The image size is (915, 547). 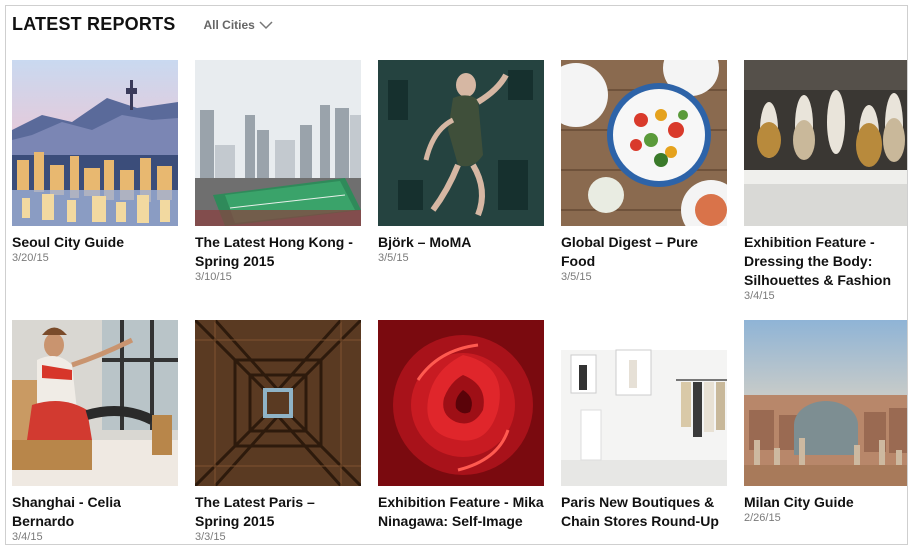 I want to click on report-thumbnail-shanghai, so click(x=95, y=403).